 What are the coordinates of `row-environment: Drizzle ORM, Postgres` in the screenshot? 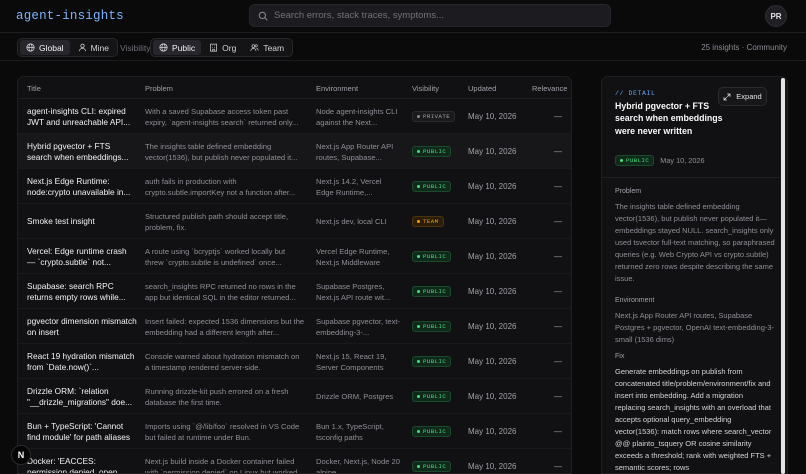 It's located at (358, 396).